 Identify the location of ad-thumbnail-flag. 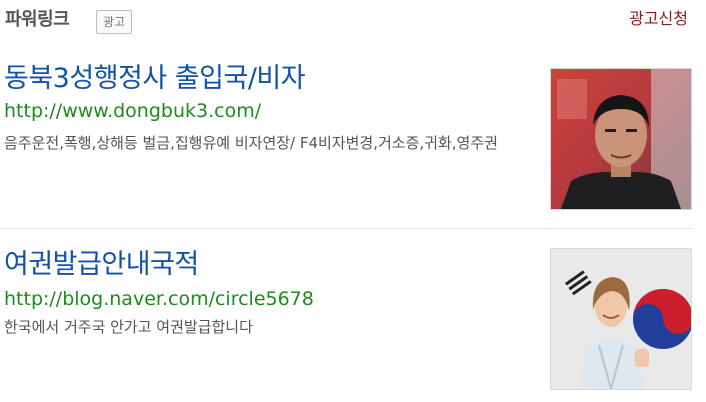
(621, 319).